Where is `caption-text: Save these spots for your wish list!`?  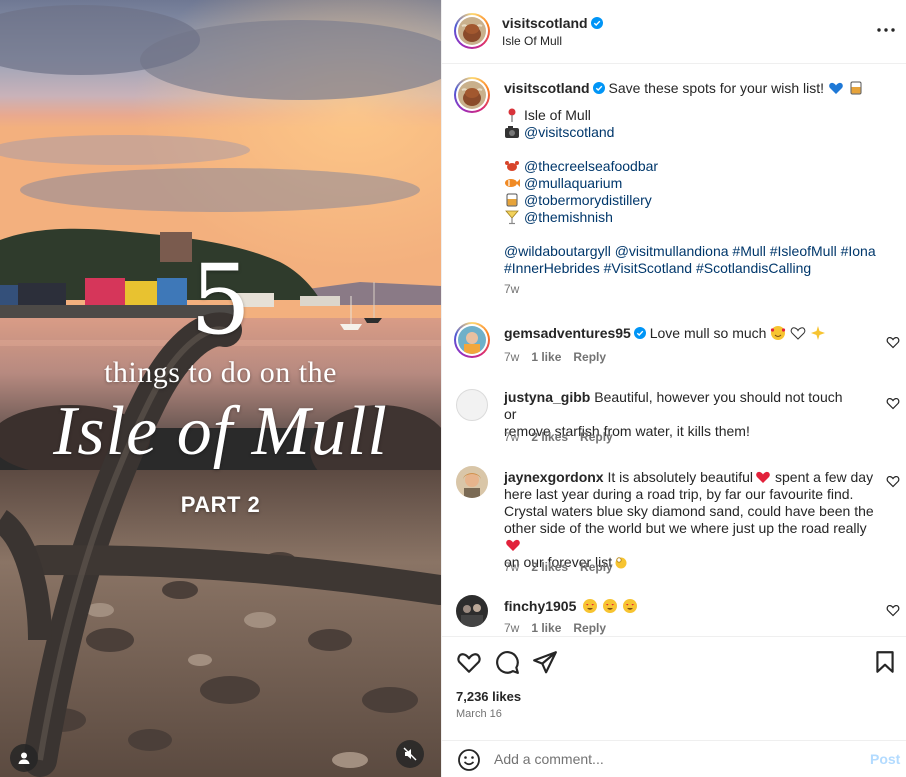 caption-text: Save these spots for your wish list! is located at coordinates (716, 88).